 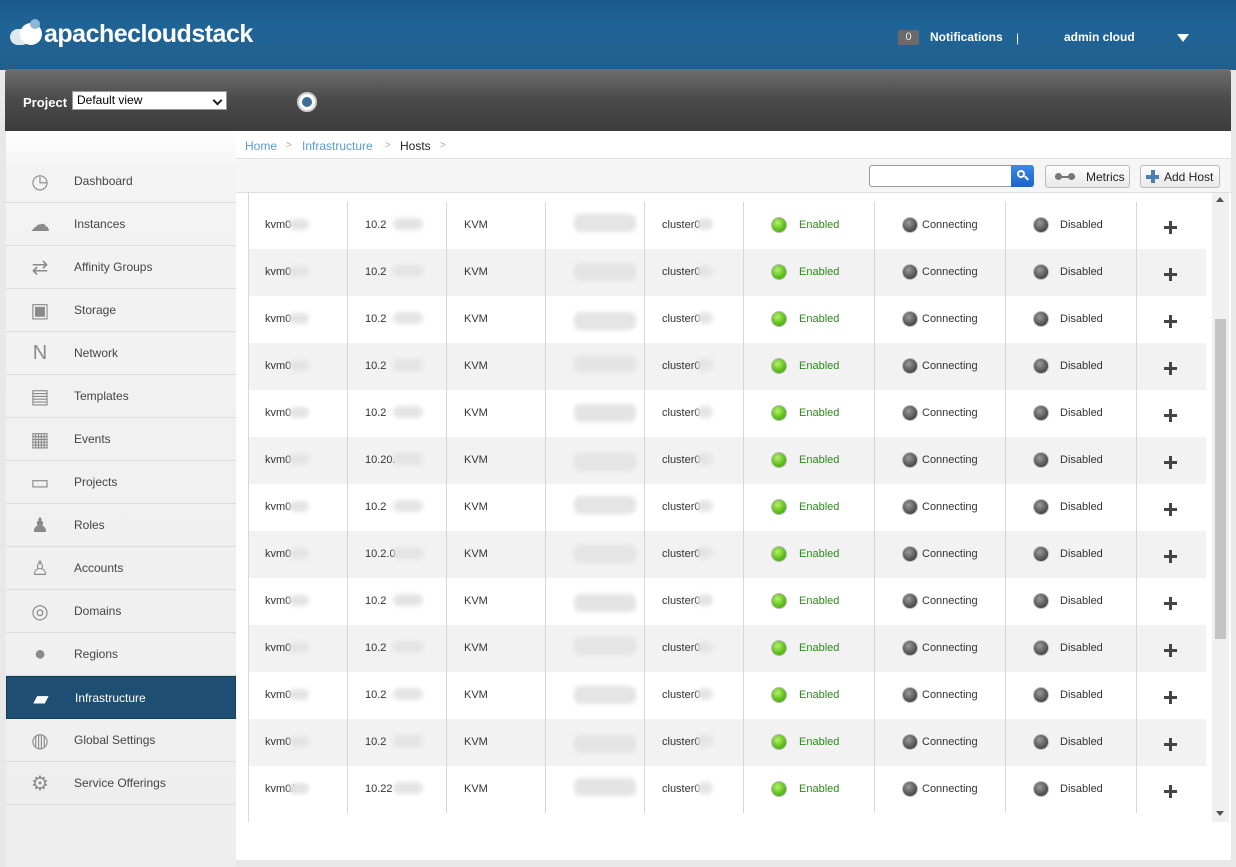 I want to click on cloudstack-logo: apachecloudstack, so click(x=131, y=34).